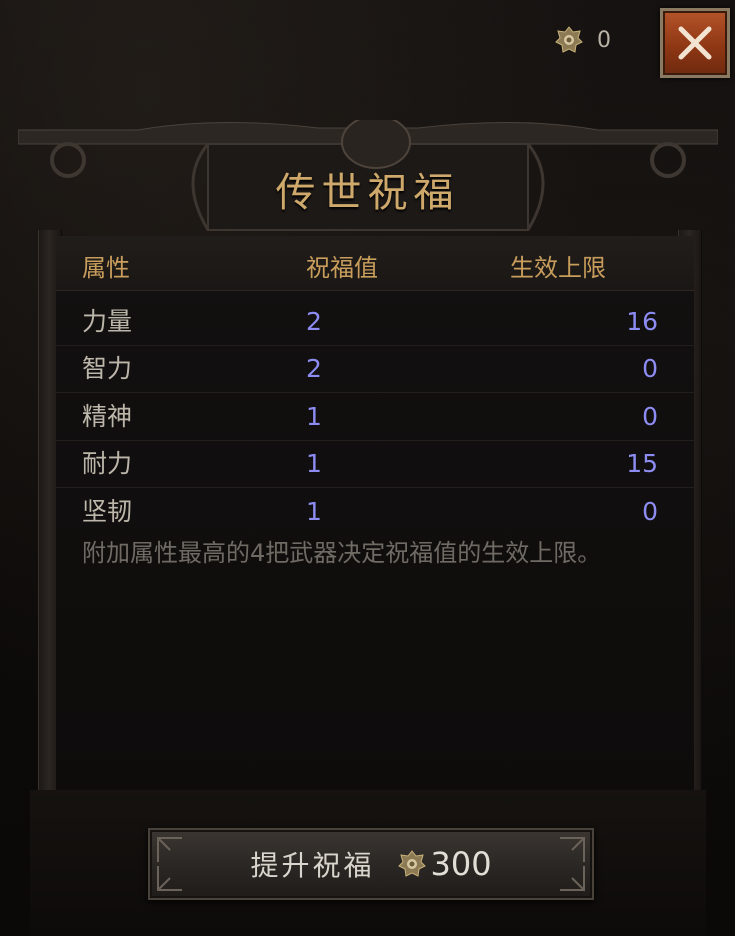 Image resolution: width=735 pixels, height=936 pixels. What do you see at coordinates (558, 268) in the screenshot?
I see `header-effective-limit: 生效上限` at bounding box center [558, 268].